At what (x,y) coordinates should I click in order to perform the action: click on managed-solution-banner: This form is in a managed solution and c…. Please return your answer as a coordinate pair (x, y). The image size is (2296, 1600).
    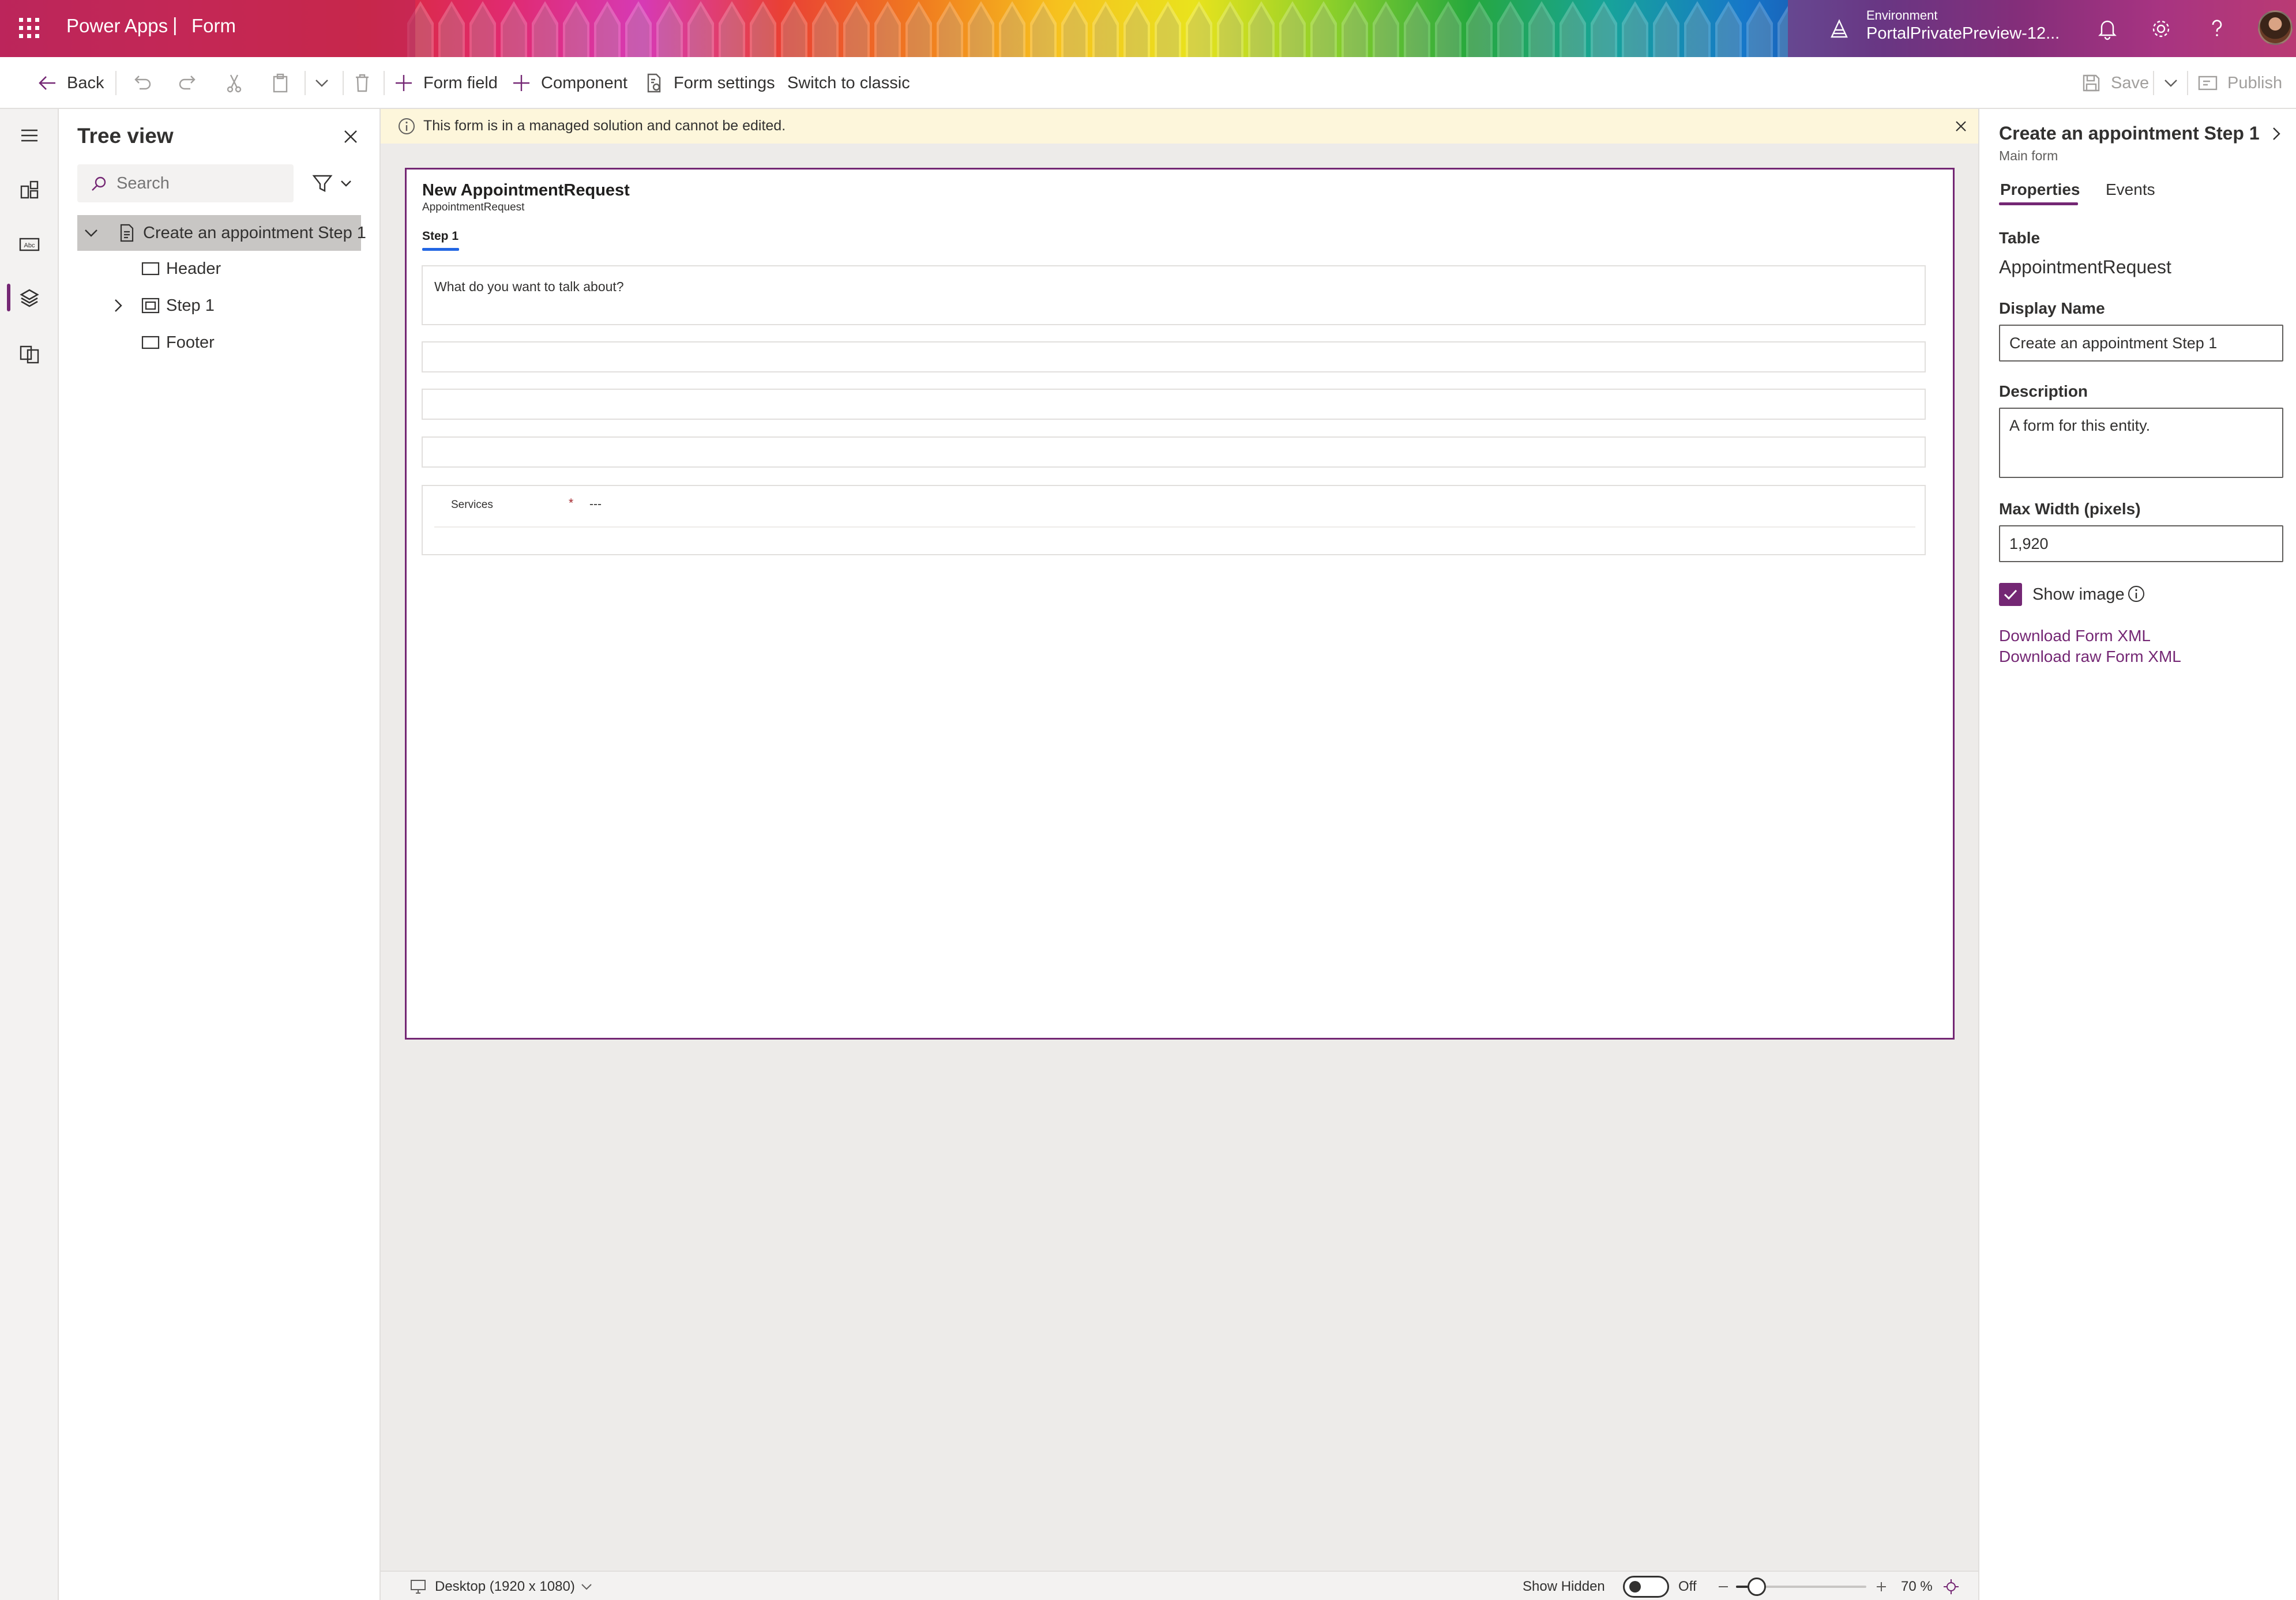
    Looking at the image, I should click on (1179, 126).